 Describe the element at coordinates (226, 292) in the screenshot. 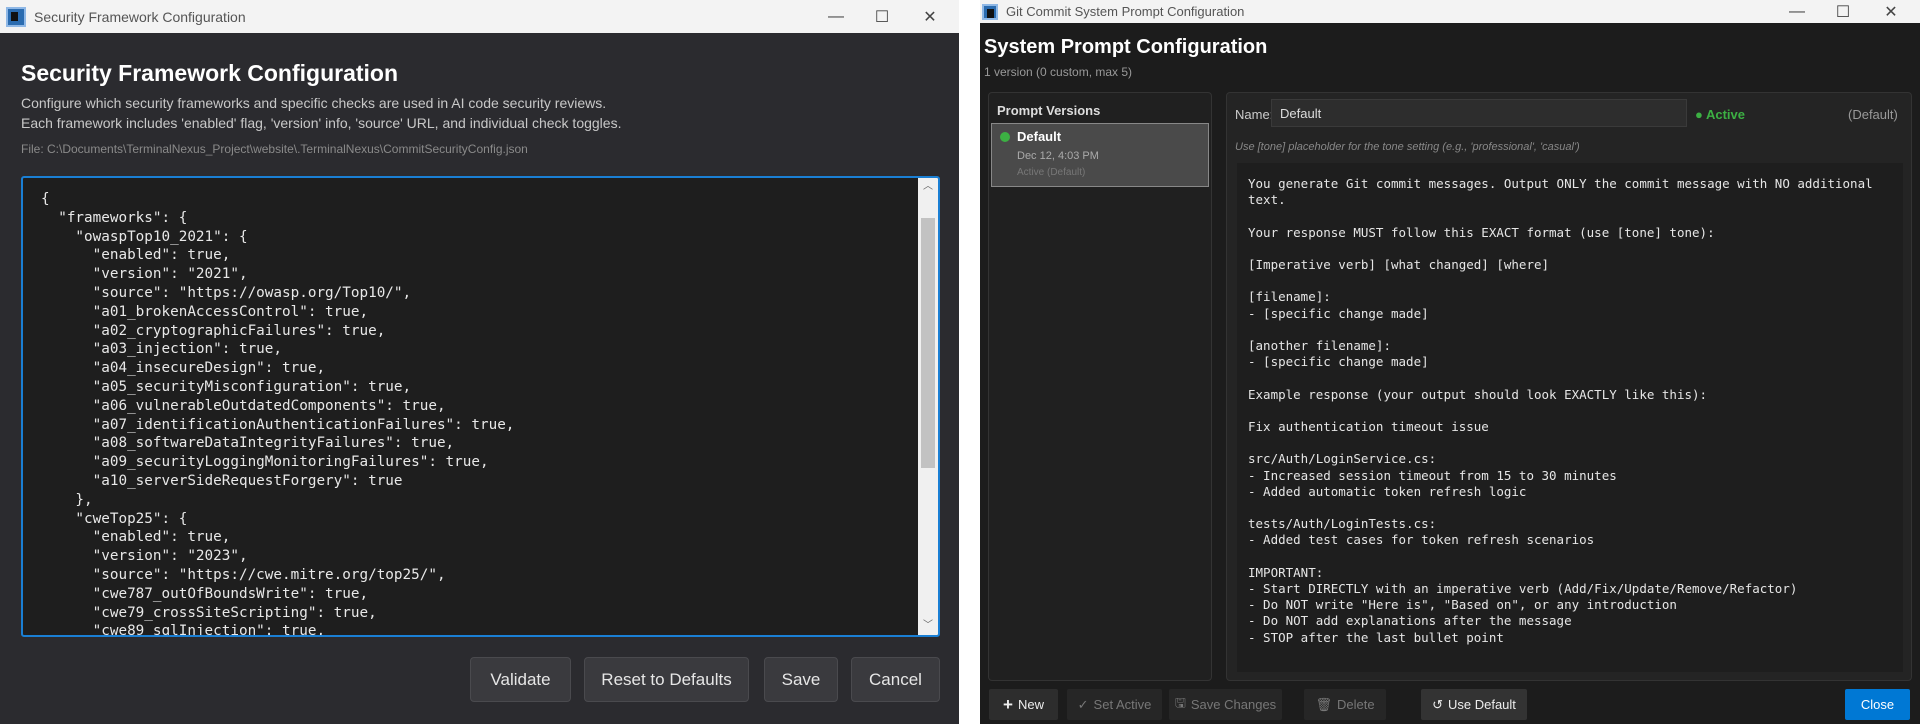

I see `editor-line: "source": "https://owasp.org/Top10/",` at that location.